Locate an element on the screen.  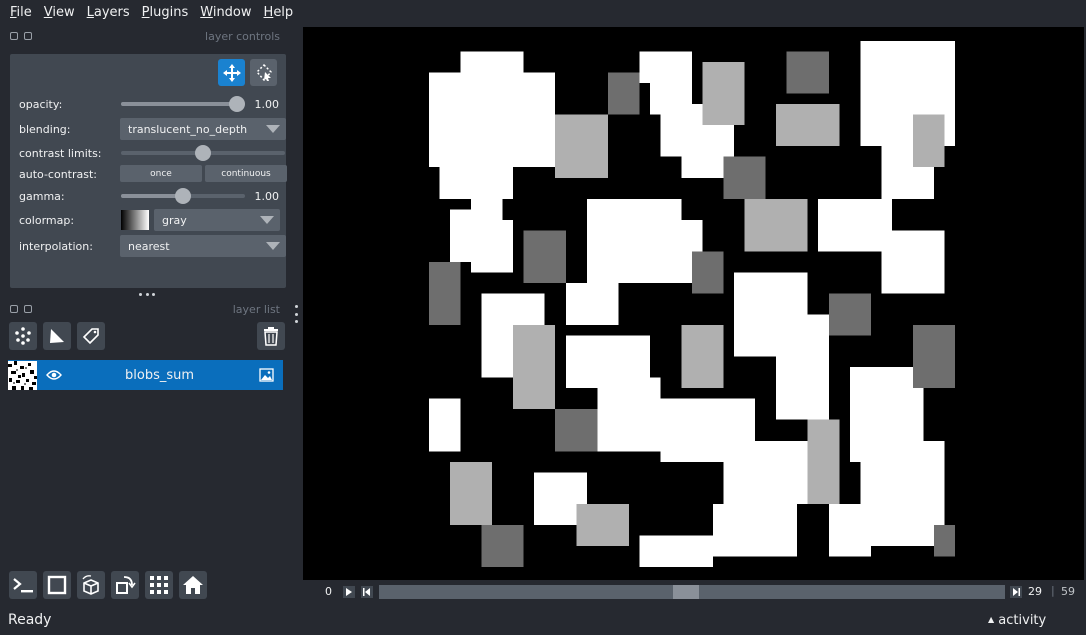
colormap-select: gray is located at coordinates (217, 220).